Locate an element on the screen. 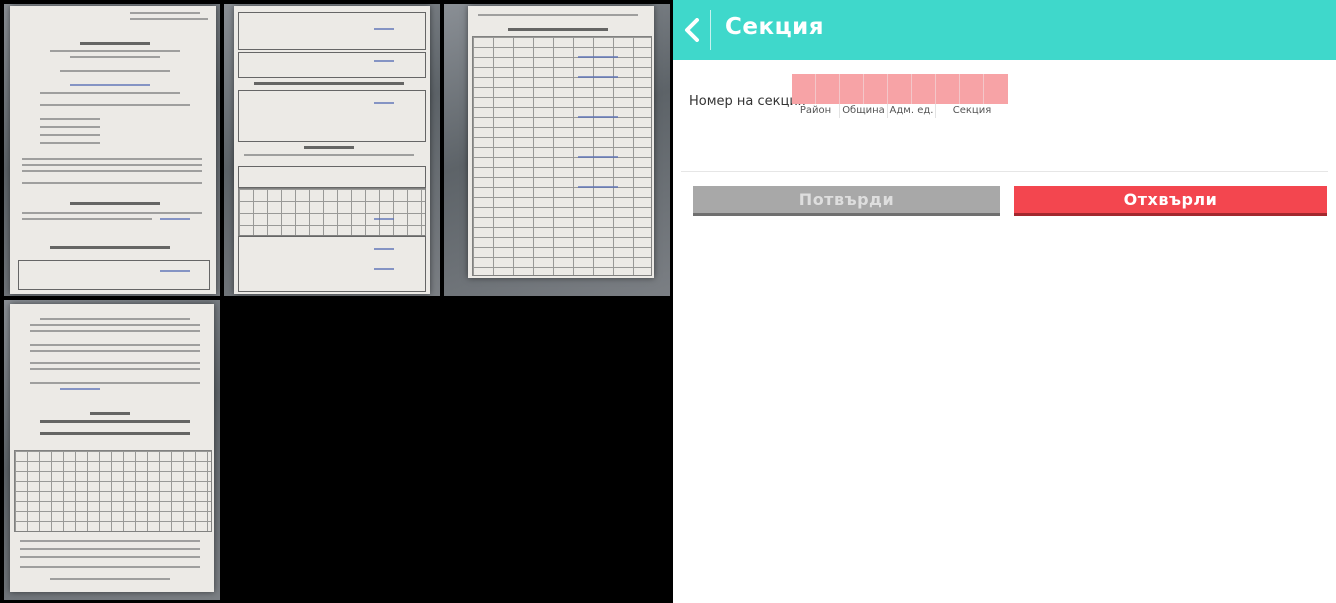 This screenshot has height=603, width=1336. page-title: Секция is located at coordinates (775, 27).